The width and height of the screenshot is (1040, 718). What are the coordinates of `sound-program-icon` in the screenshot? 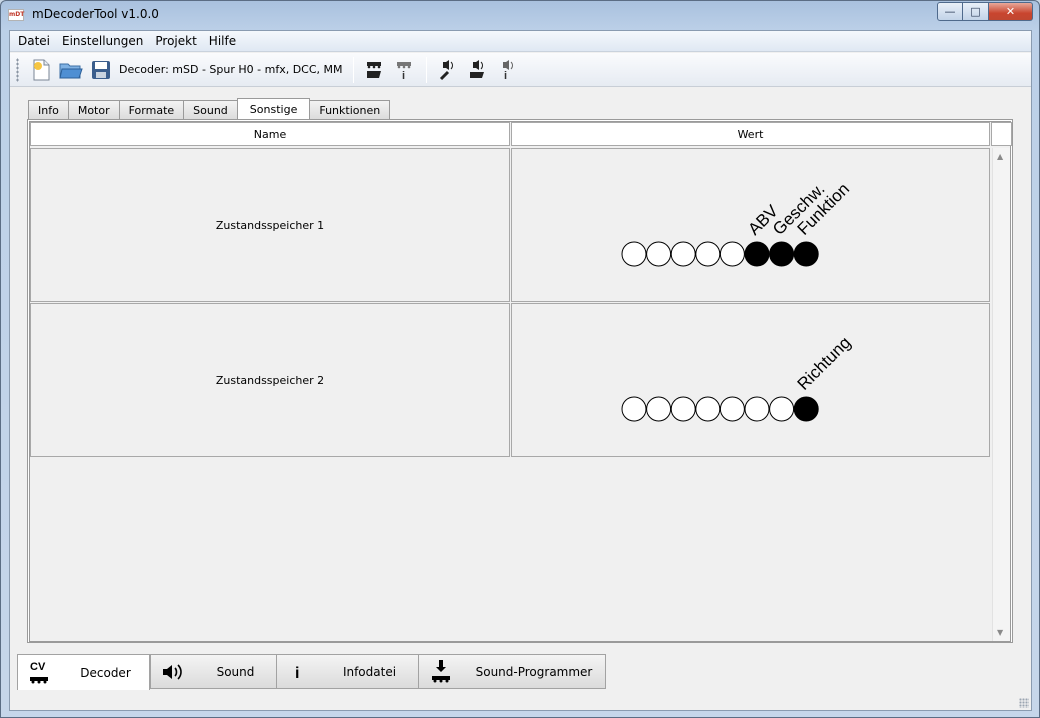 It's located at (476, 68).